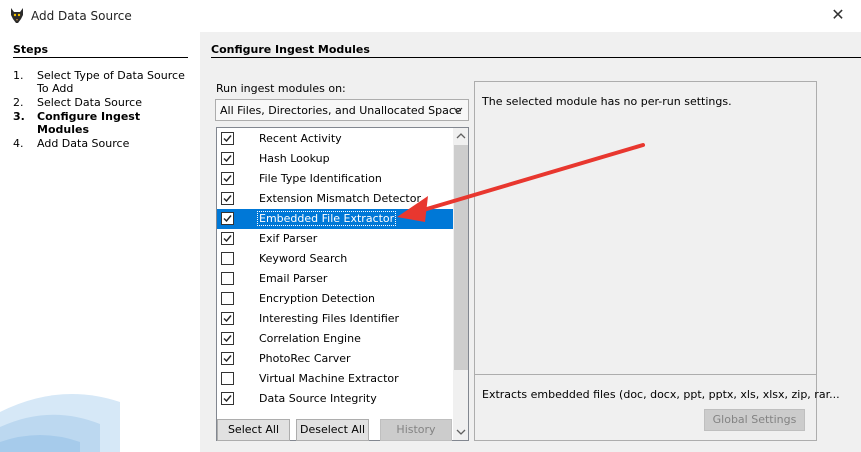 This screenshot has height=452, width=861. I want to click on module-row: Hash Lookup, so click(335, 159).